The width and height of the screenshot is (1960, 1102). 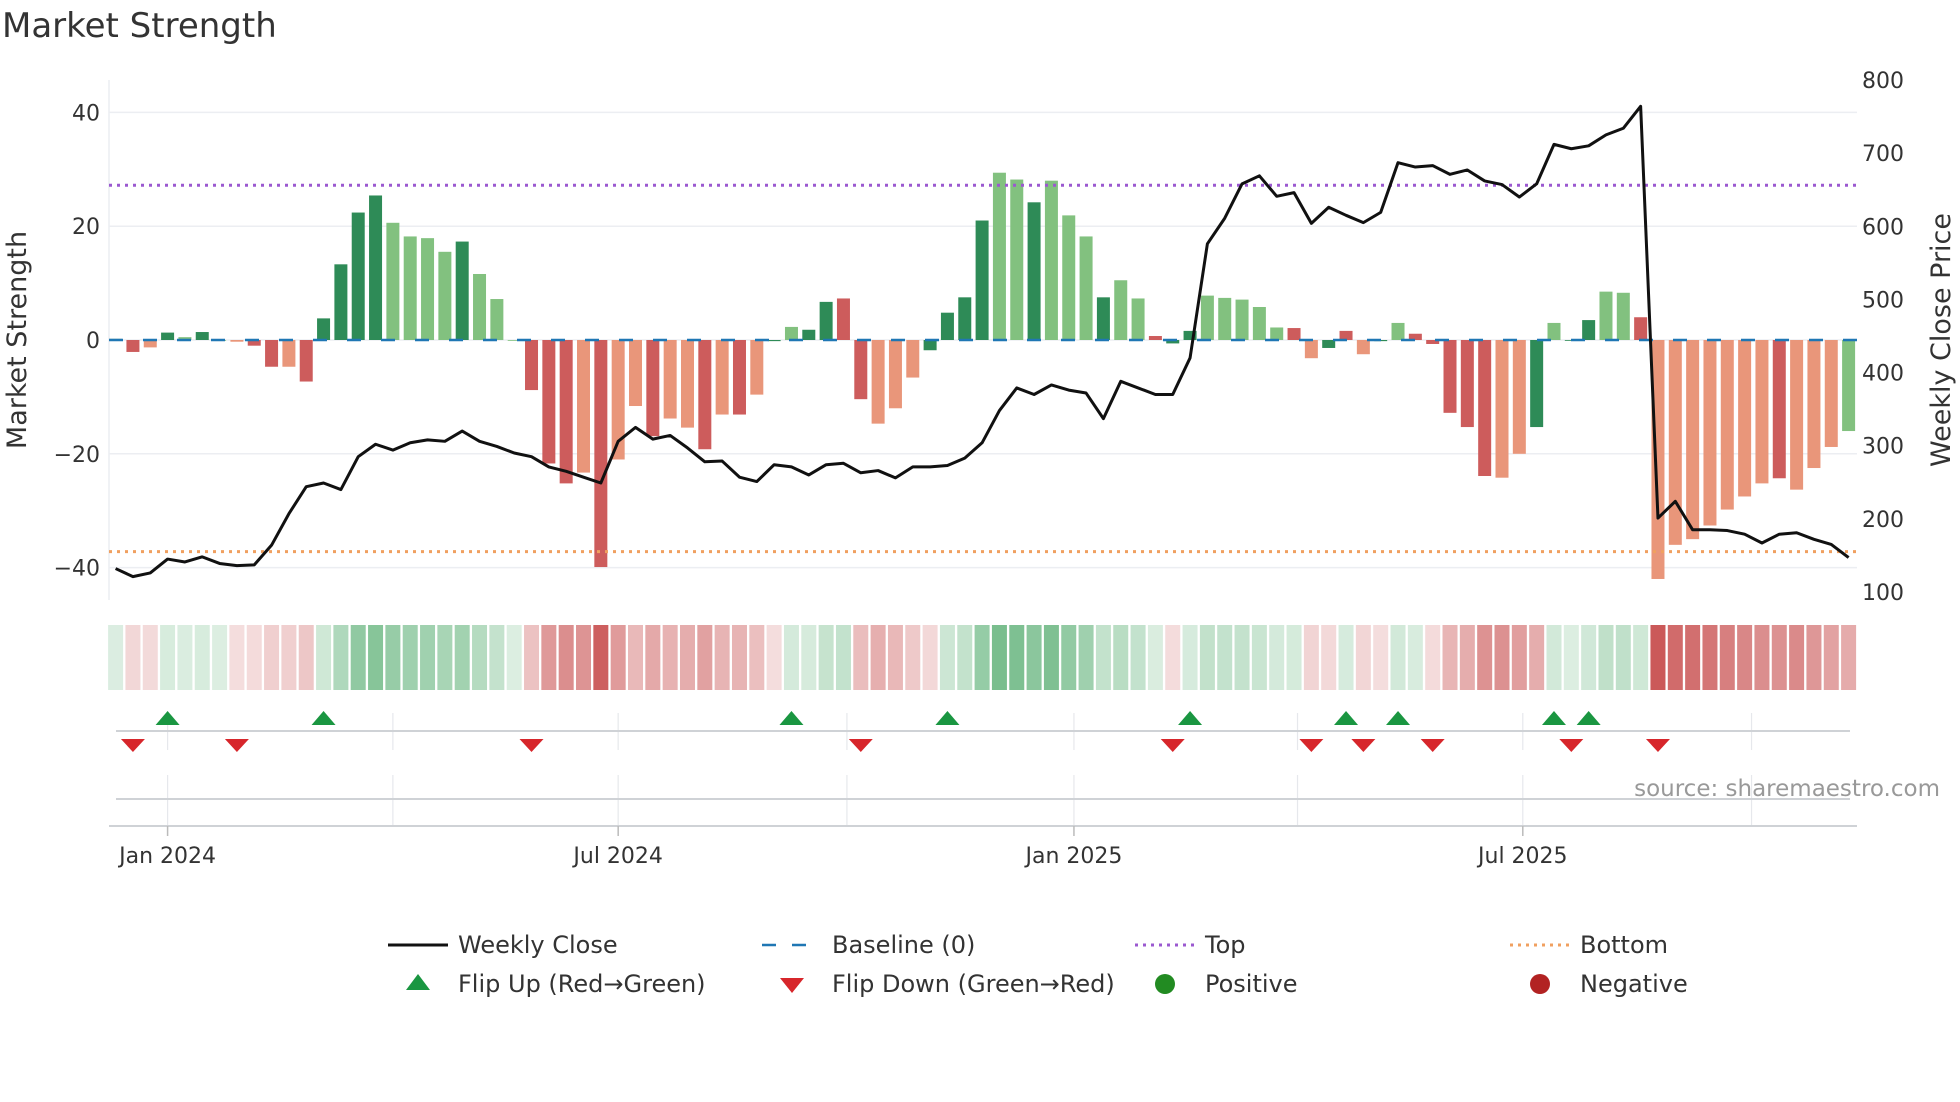 What do you see at coordinates (1883, 227) in the screenshot?
I see `y2-tick-label: 600` at bounding box center [1883, 227].